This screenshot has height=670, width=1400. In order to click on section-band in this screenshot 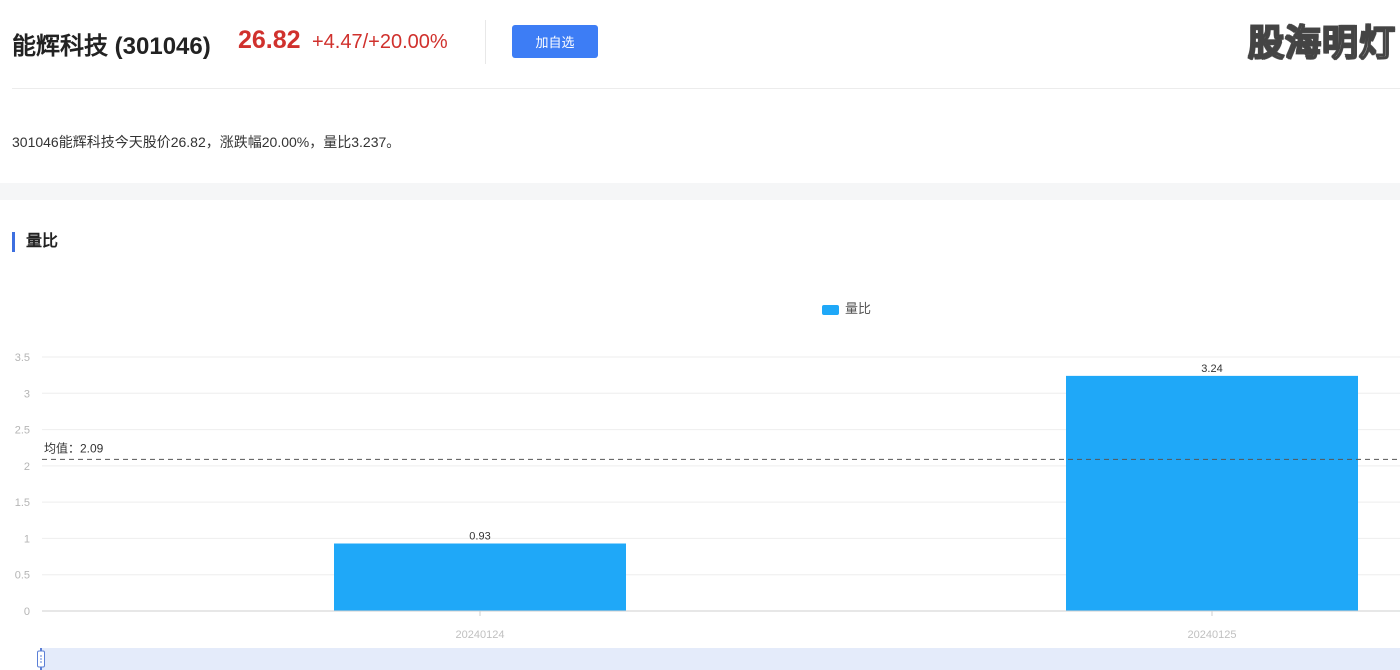, I will do `click(700, 191)`.